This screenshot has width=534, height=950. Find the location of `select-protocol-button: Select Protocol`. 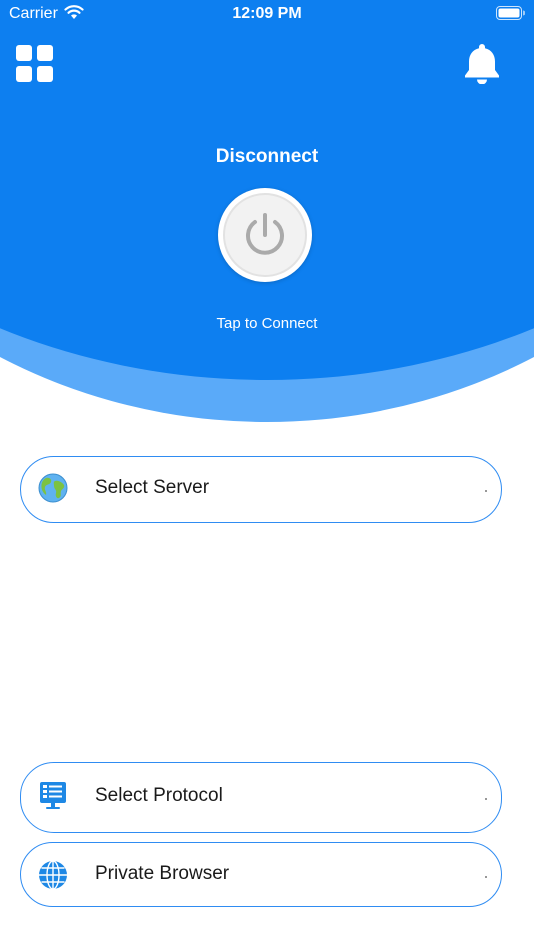

select-protocol-button: Select Protocol is located at coordinates (261, 797).